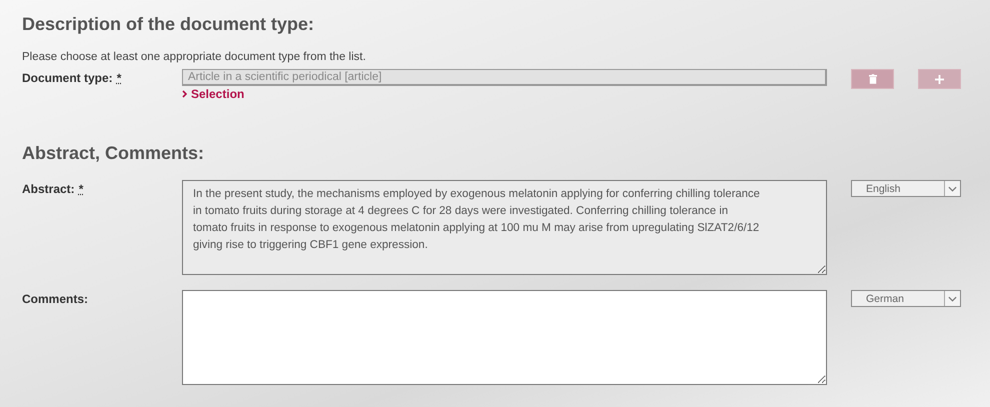 The image size is (990, 407). I want to click on field-label: Comments:, so click(55, 299).